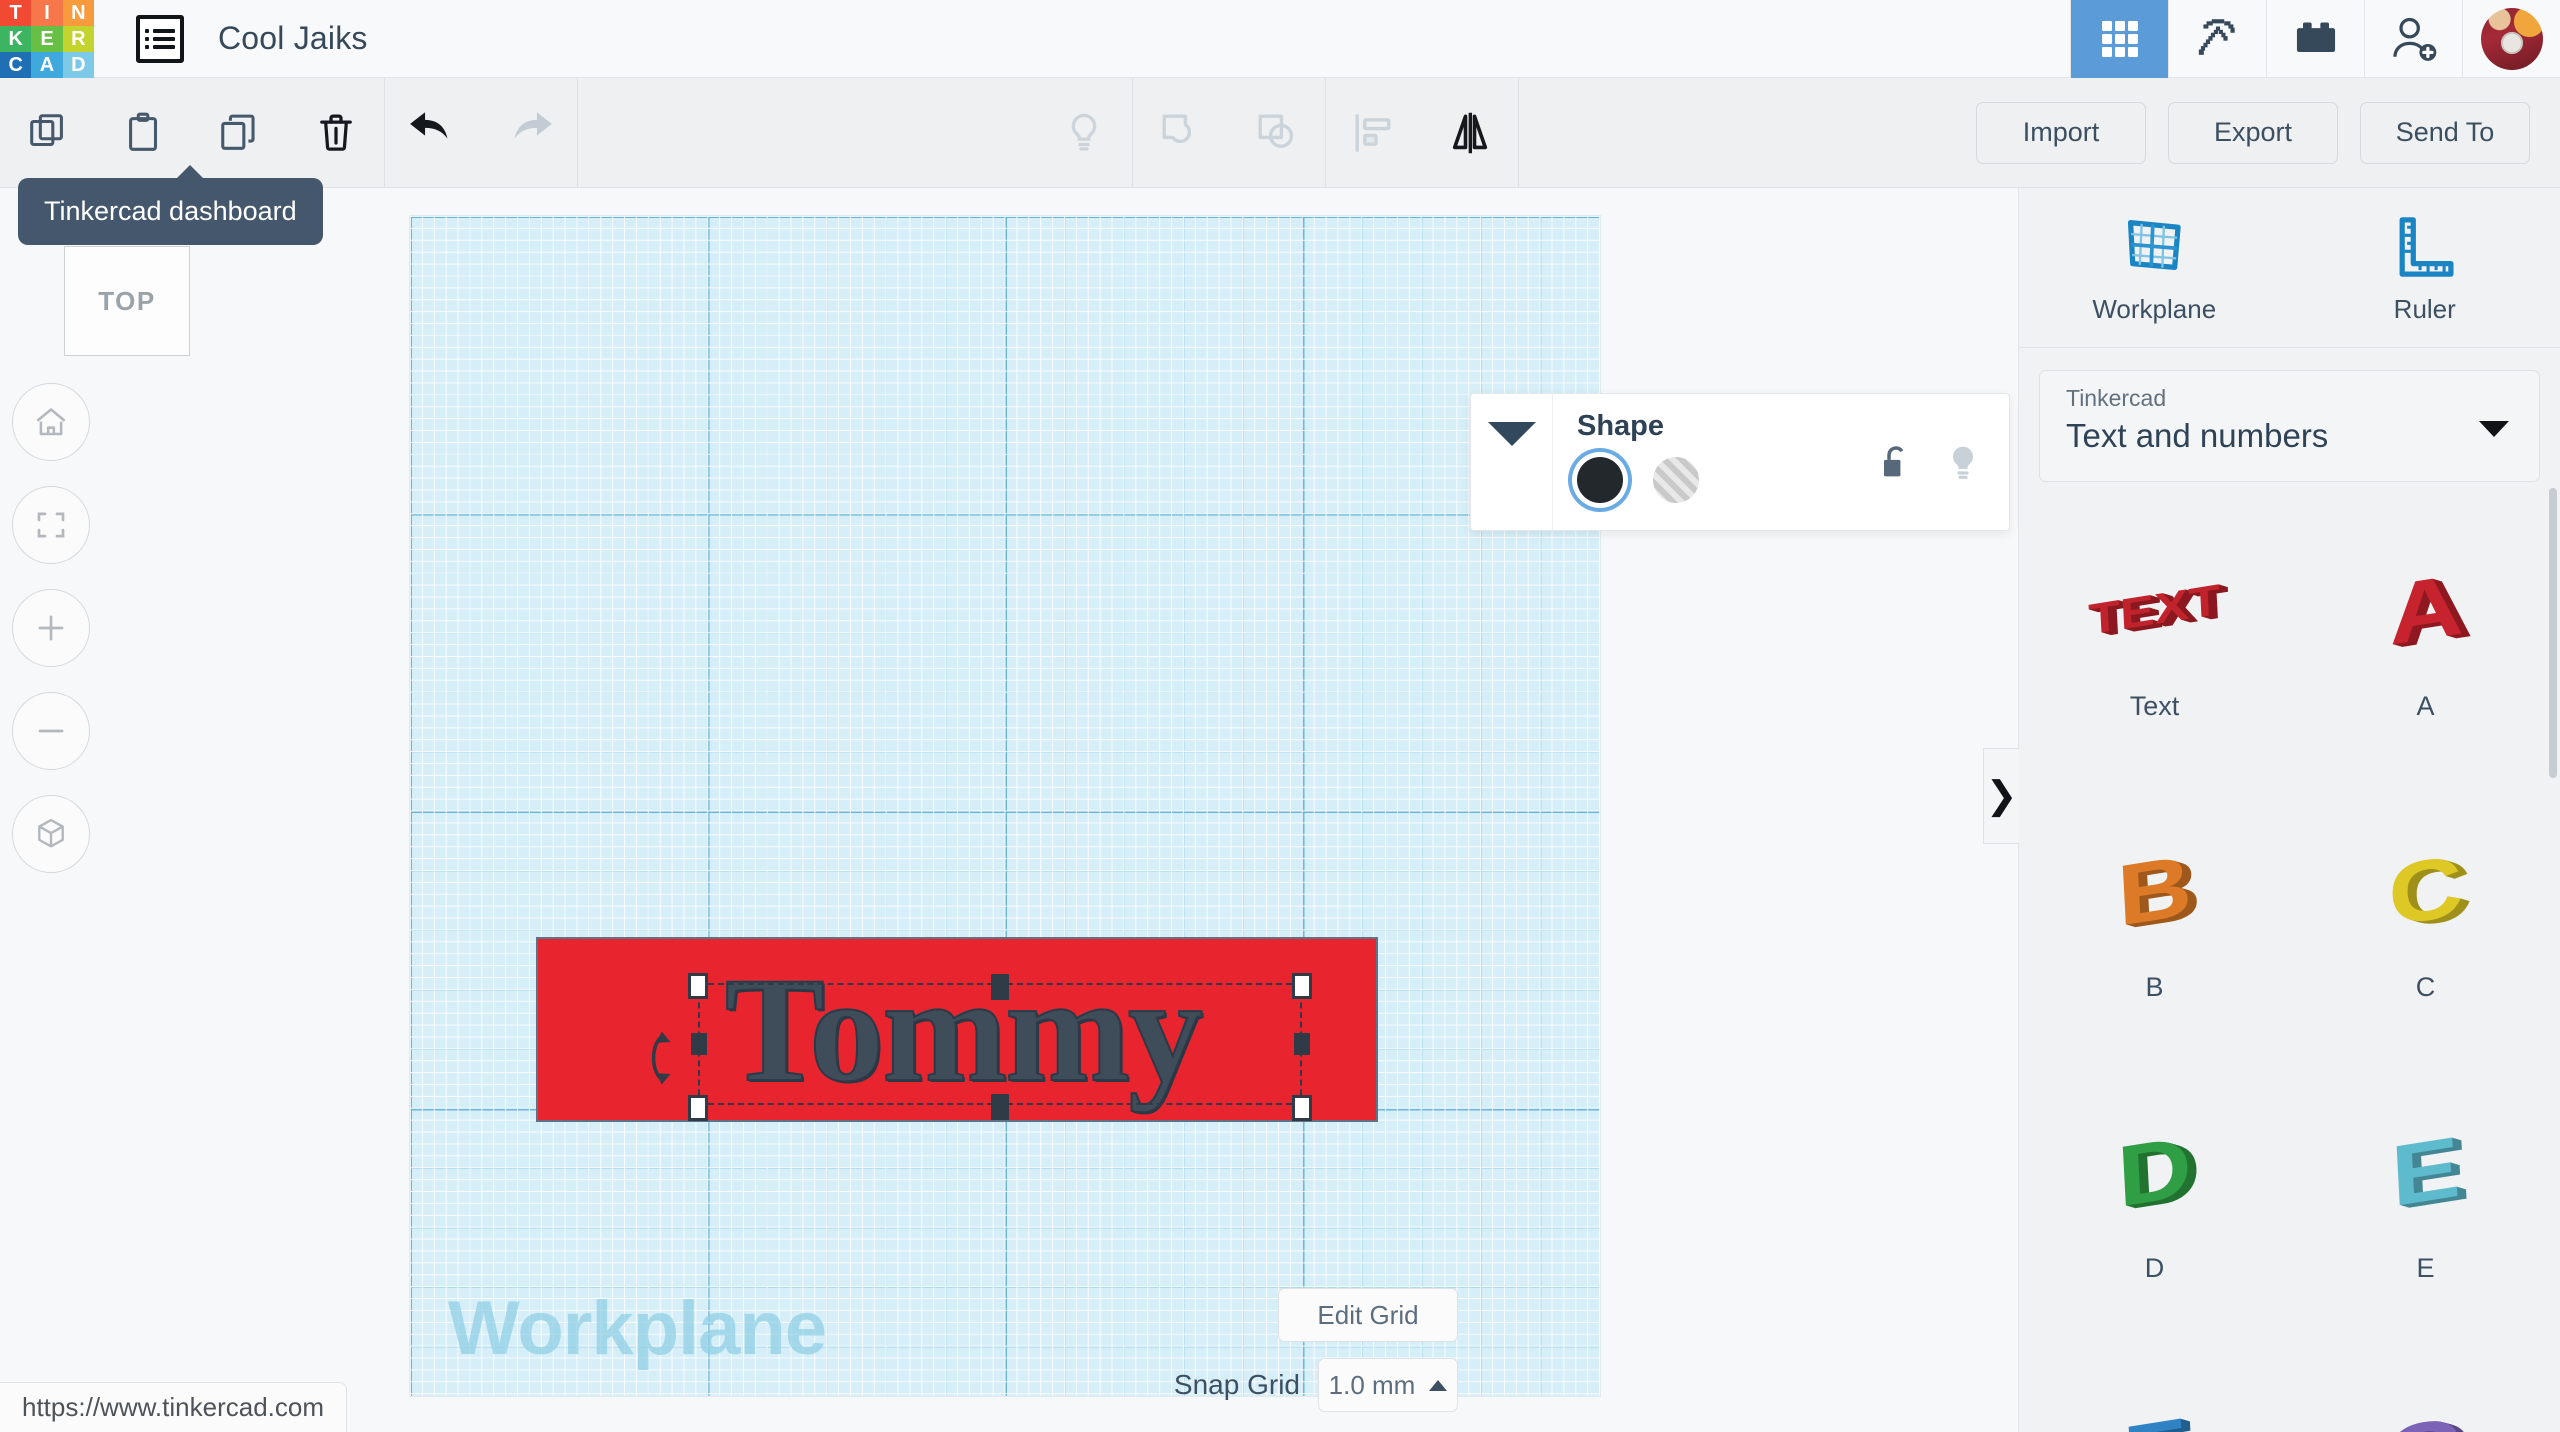 This screenshot has height=1432, width=2560. I want to click on ruler-icon, so click(2426, 247).